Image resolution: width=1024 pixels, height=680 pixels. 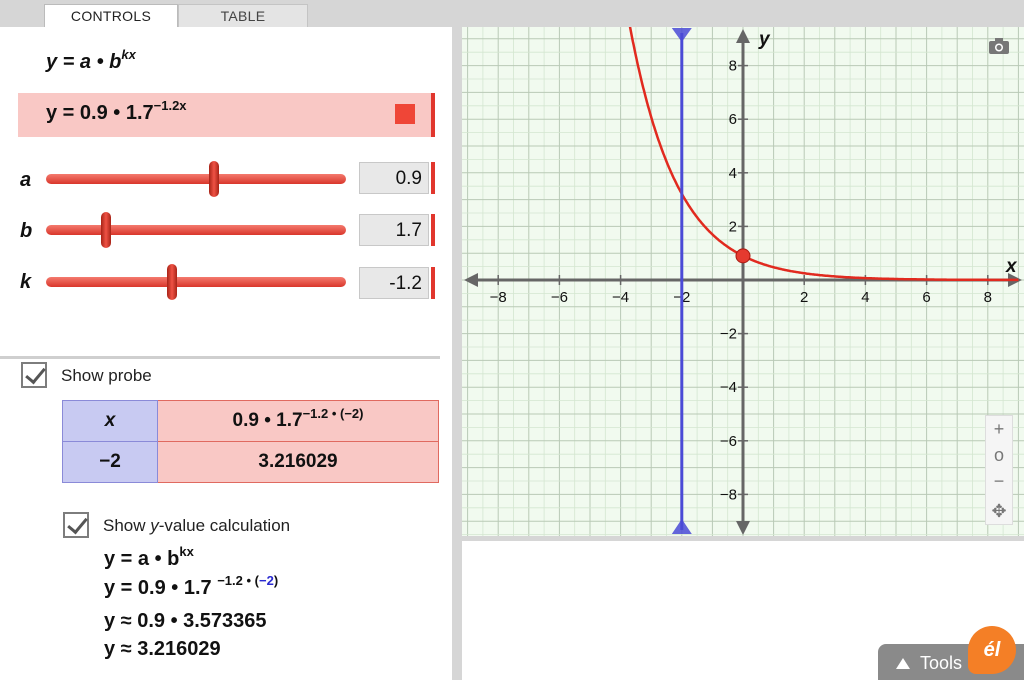 I want to click on general-formula: y = a • bkx, so click(x=91, y=60).